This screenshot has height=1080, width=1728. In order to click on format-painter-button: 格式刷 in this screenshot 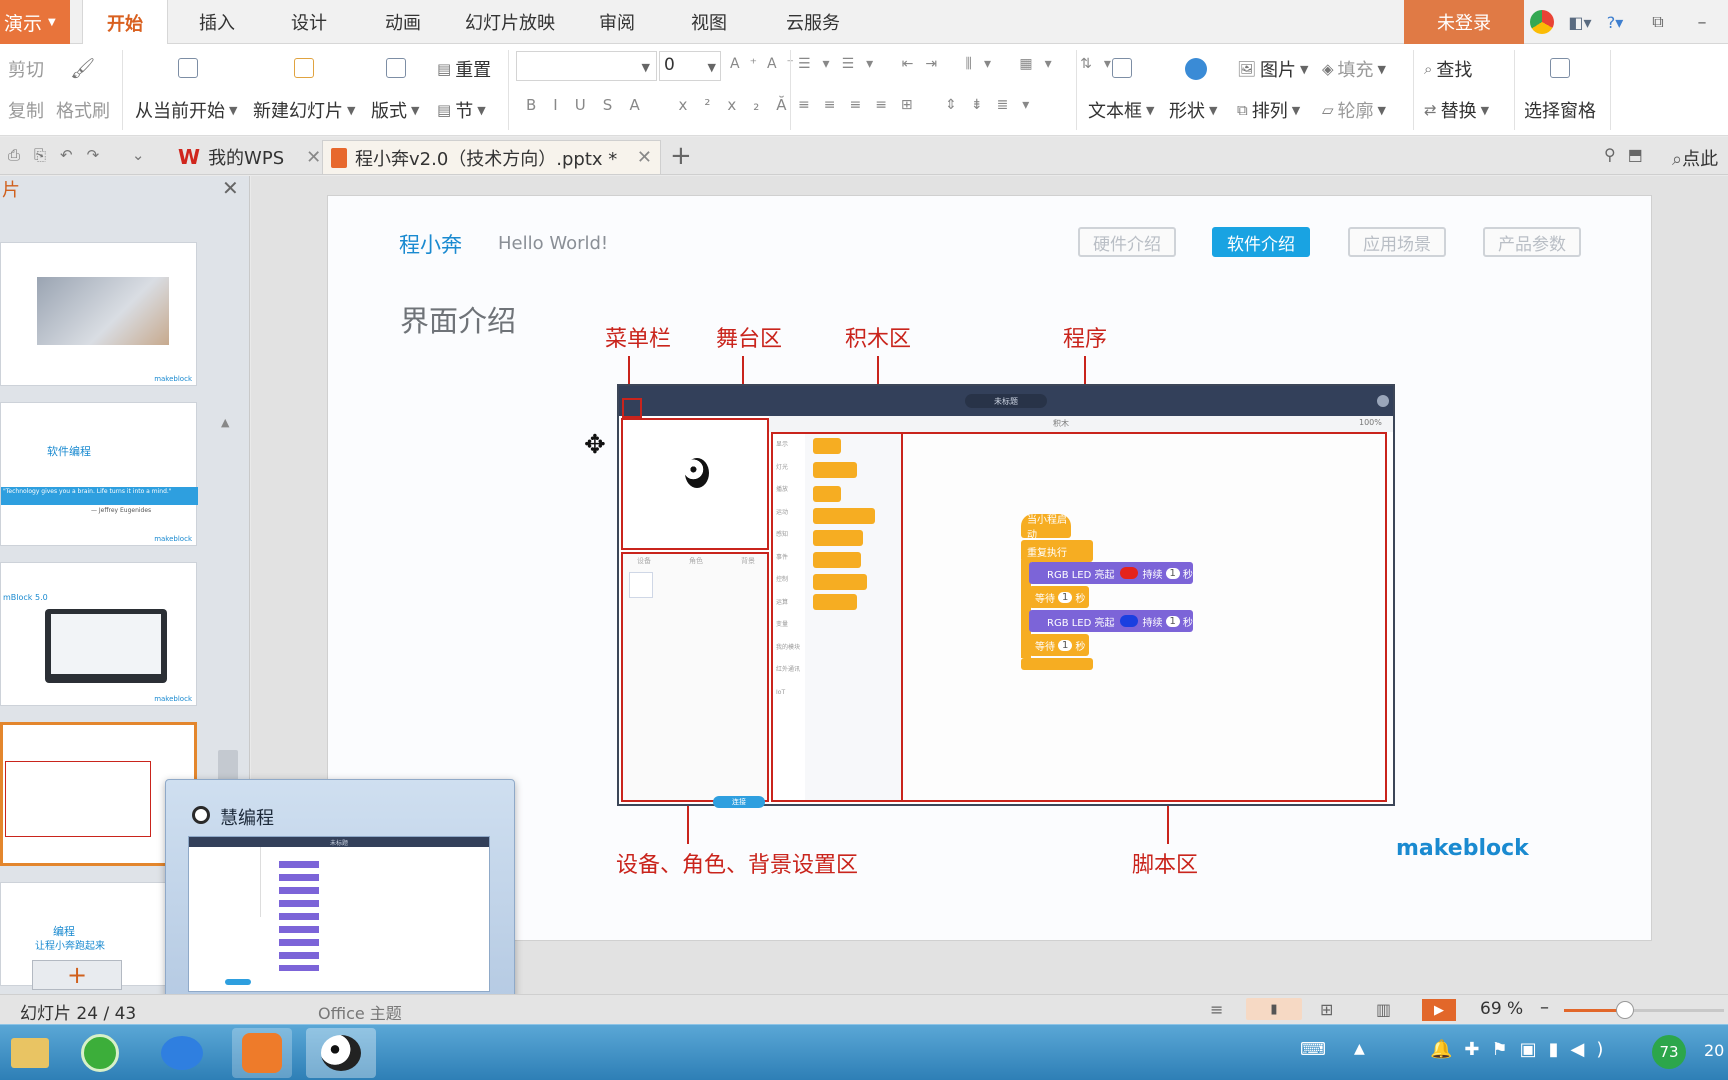, I will do `click(83, 110)`.